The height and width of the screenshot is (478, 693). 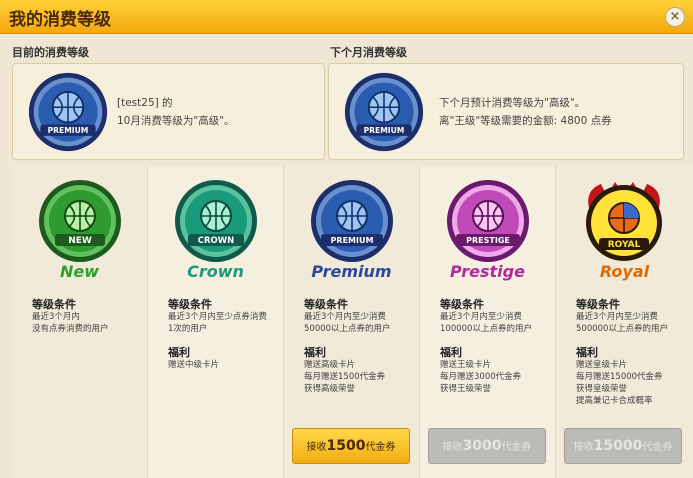 What do you see at coordinates (70, 323) in the screenshot?
I see `condition-text: 最近3个月内 没有点券消费的用户` at bounding box center [70, 323].